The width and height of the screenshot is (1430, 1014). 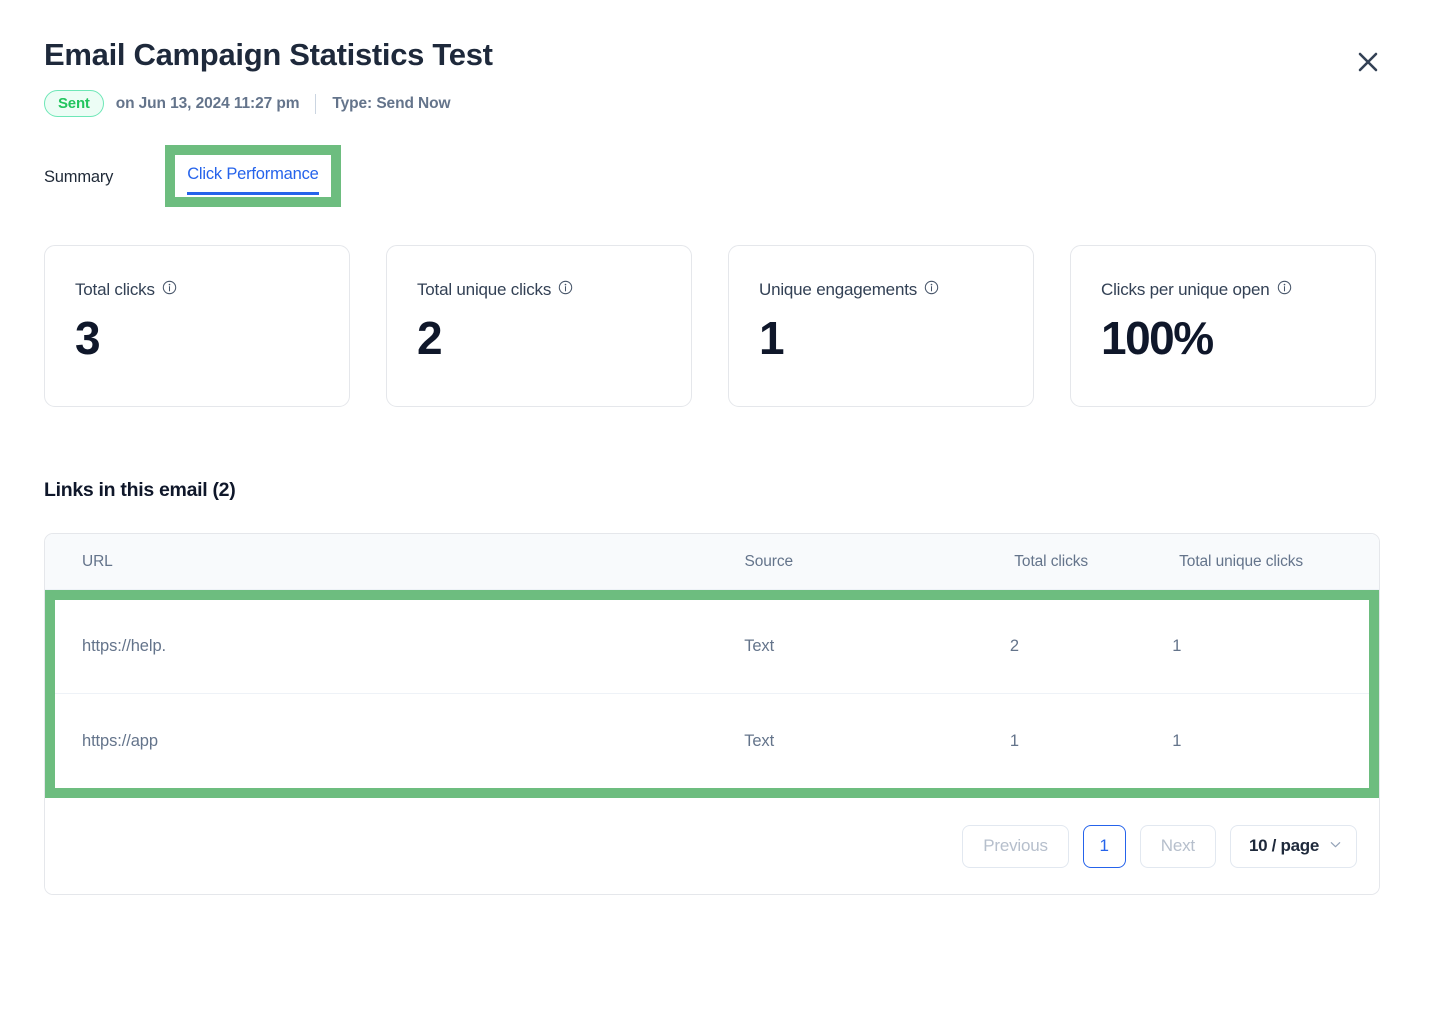 I want to click on stat-label-text: Unique engagements, so click(x=838, y=289).